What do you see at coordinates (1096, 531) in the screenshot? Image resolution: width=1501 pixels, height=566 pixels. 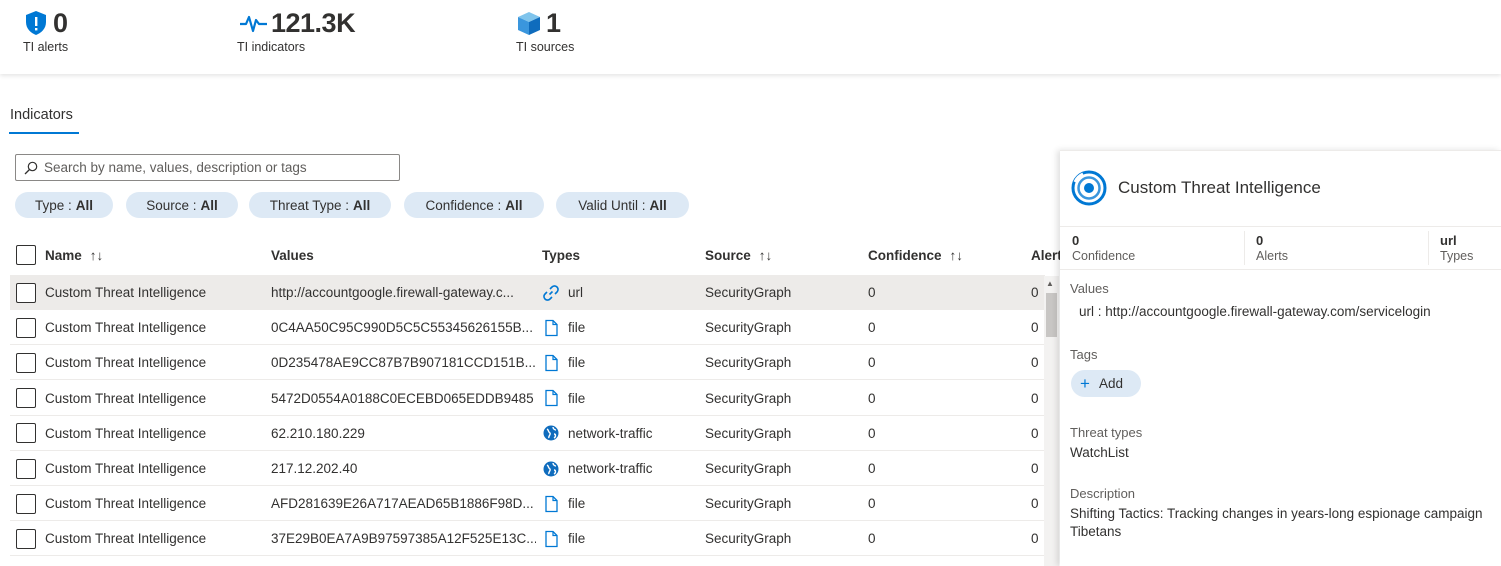 I see `description-text-line-2: Tibetans` at bounding box center [1096, 531].